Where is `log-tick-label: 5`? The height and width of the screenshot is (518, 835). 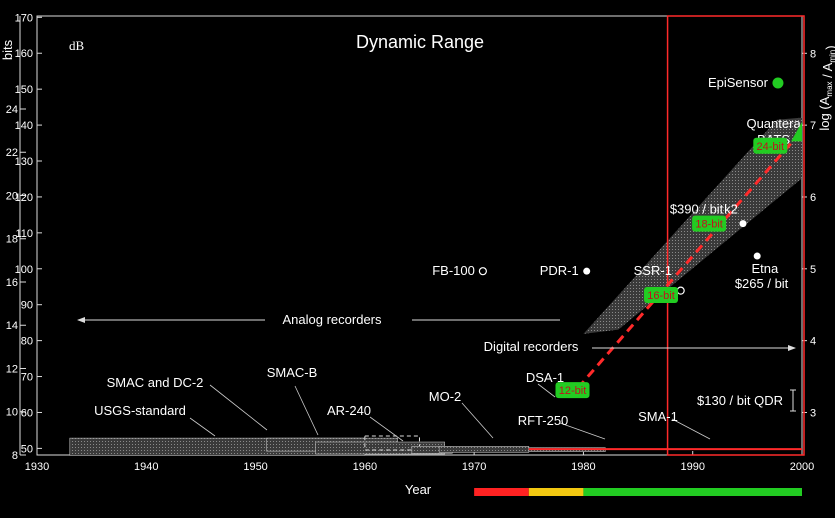 log-tick-label: 5 is located at coordinates (813, 270).